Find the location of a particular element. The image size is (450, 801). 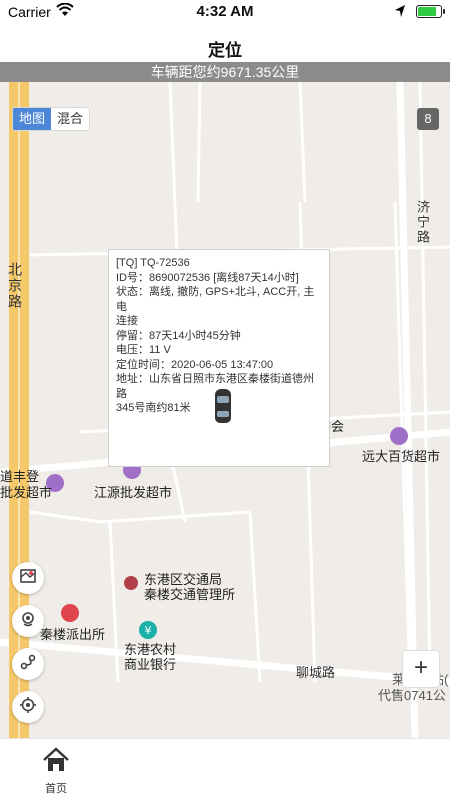

tab-home: 首页 is located at coordinates (56, 771).